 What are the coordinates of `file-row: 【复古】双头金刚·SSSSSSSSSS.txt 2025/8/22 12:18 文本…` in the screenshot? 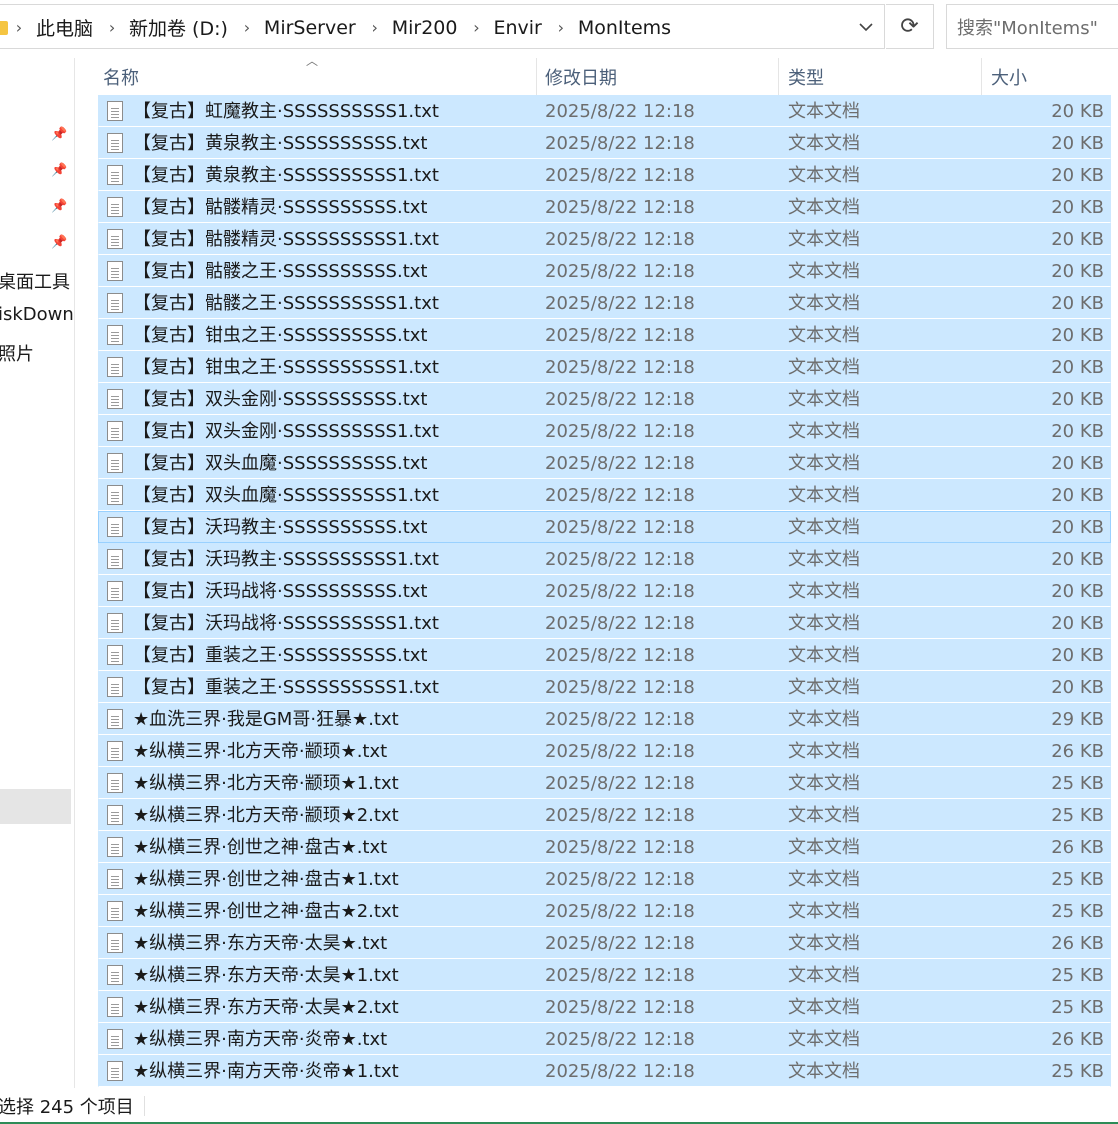 It's located at (604, 399).